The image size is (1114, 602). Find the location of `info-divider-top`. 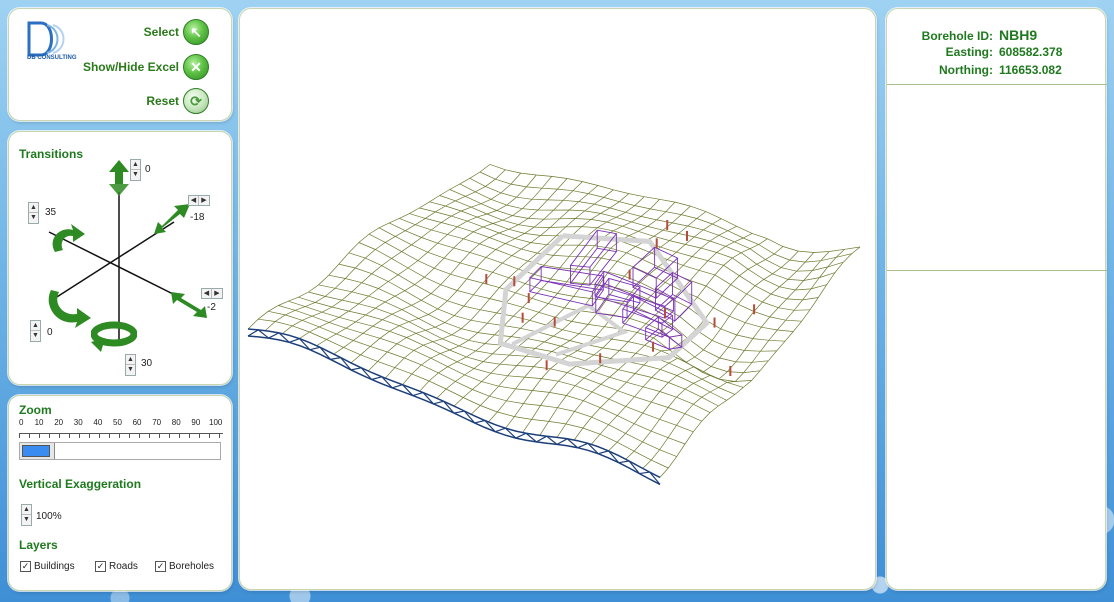

info-divider-top is located at coordinates (997, 84).